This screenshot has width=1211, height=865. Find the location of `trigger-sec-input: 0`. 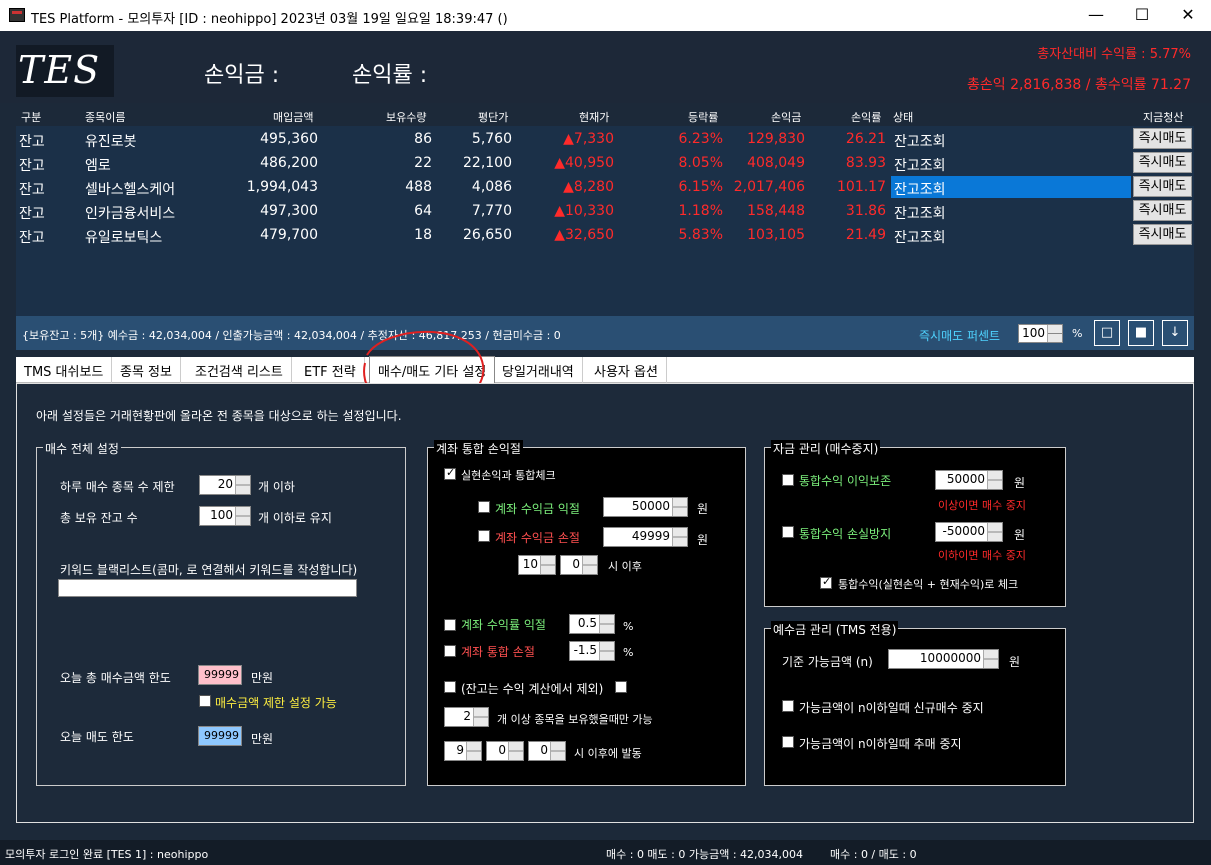

trigger-sec-input: 0 is located at coordinates (547, 751).